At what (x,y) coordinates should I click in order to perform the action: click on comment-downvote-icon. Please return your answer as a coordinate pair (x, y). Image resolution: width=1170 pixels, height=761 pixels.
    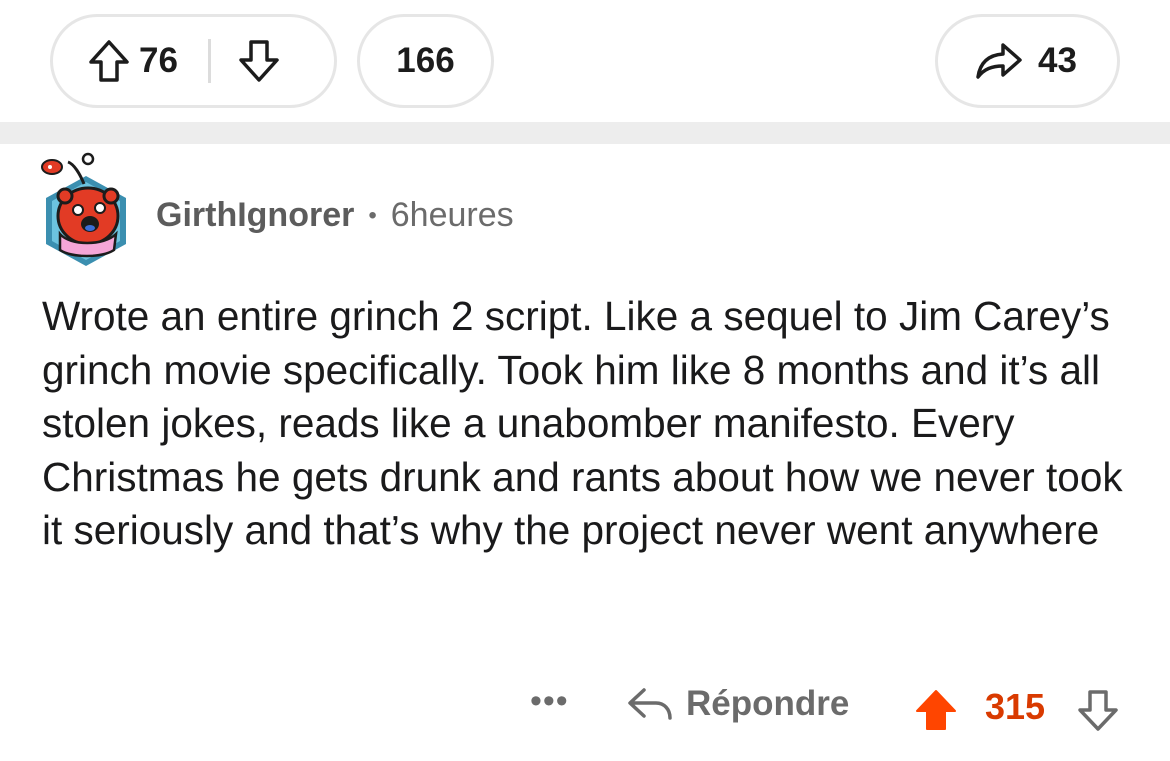
    Looking at the image, I should click on (1098, 710).